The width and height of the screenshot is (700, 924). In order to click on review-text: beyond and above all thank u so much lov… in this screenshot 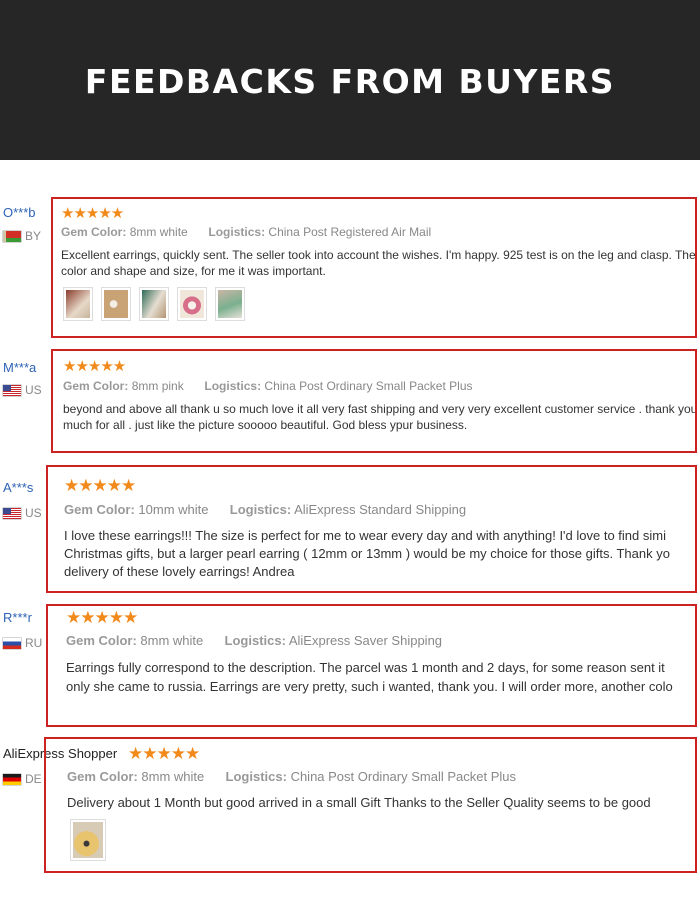, I will do `click(379, 417)`.